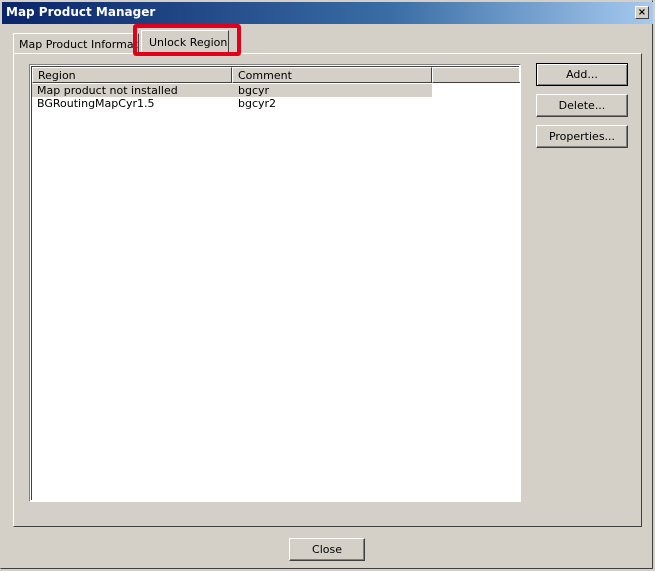  What do you see at coordinates (327, 549) in the screenshot?
I see `close-button: Close` at bounding box center [327, 549].